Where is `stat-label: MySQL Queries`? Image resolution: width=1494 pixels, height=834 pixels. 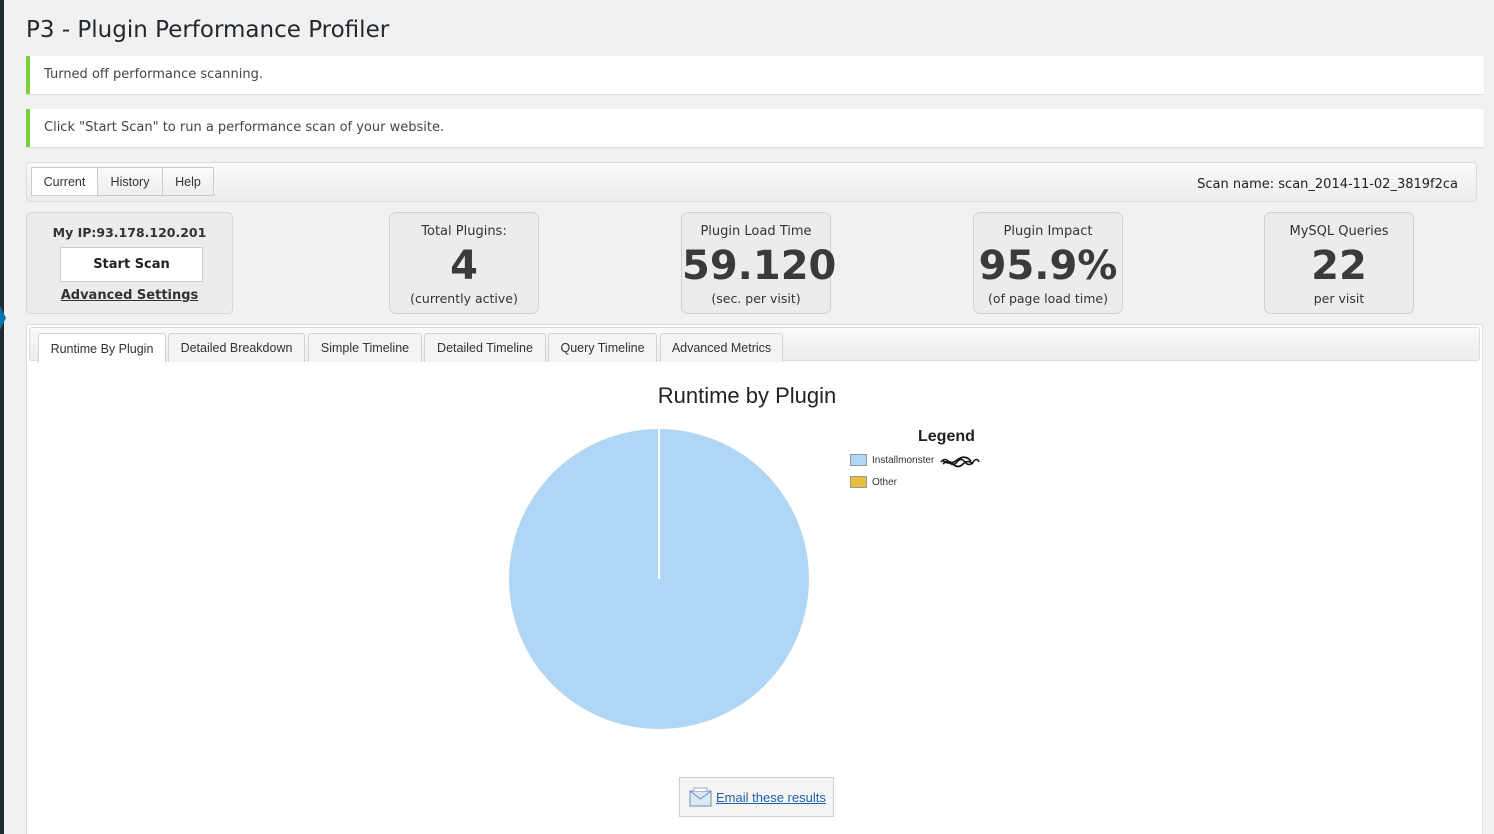 stat-label: MySQL Queries is located at coordinates (1339, 231).